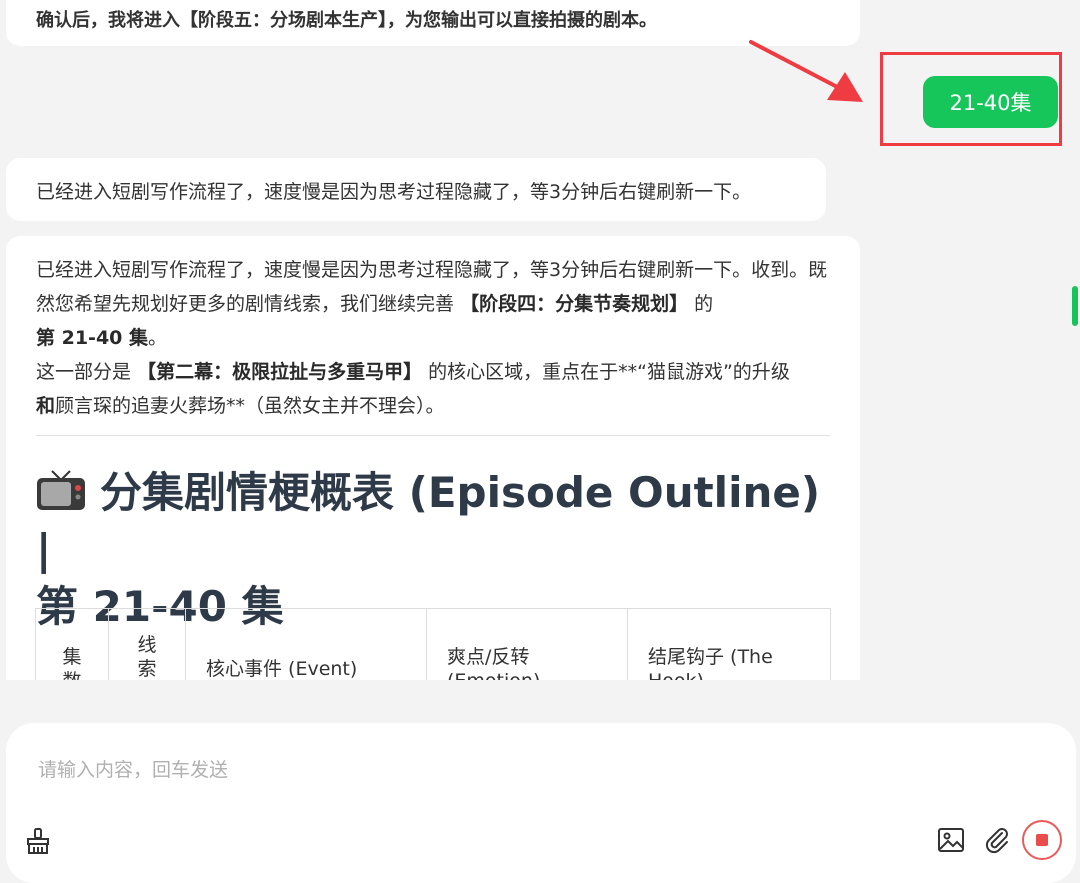 This screenshot has height=883, width=1080. Describe the element at coordinates (306, 644) in the screenshot. I see `table-header-cell: 核心事件 (Event)` at that location.